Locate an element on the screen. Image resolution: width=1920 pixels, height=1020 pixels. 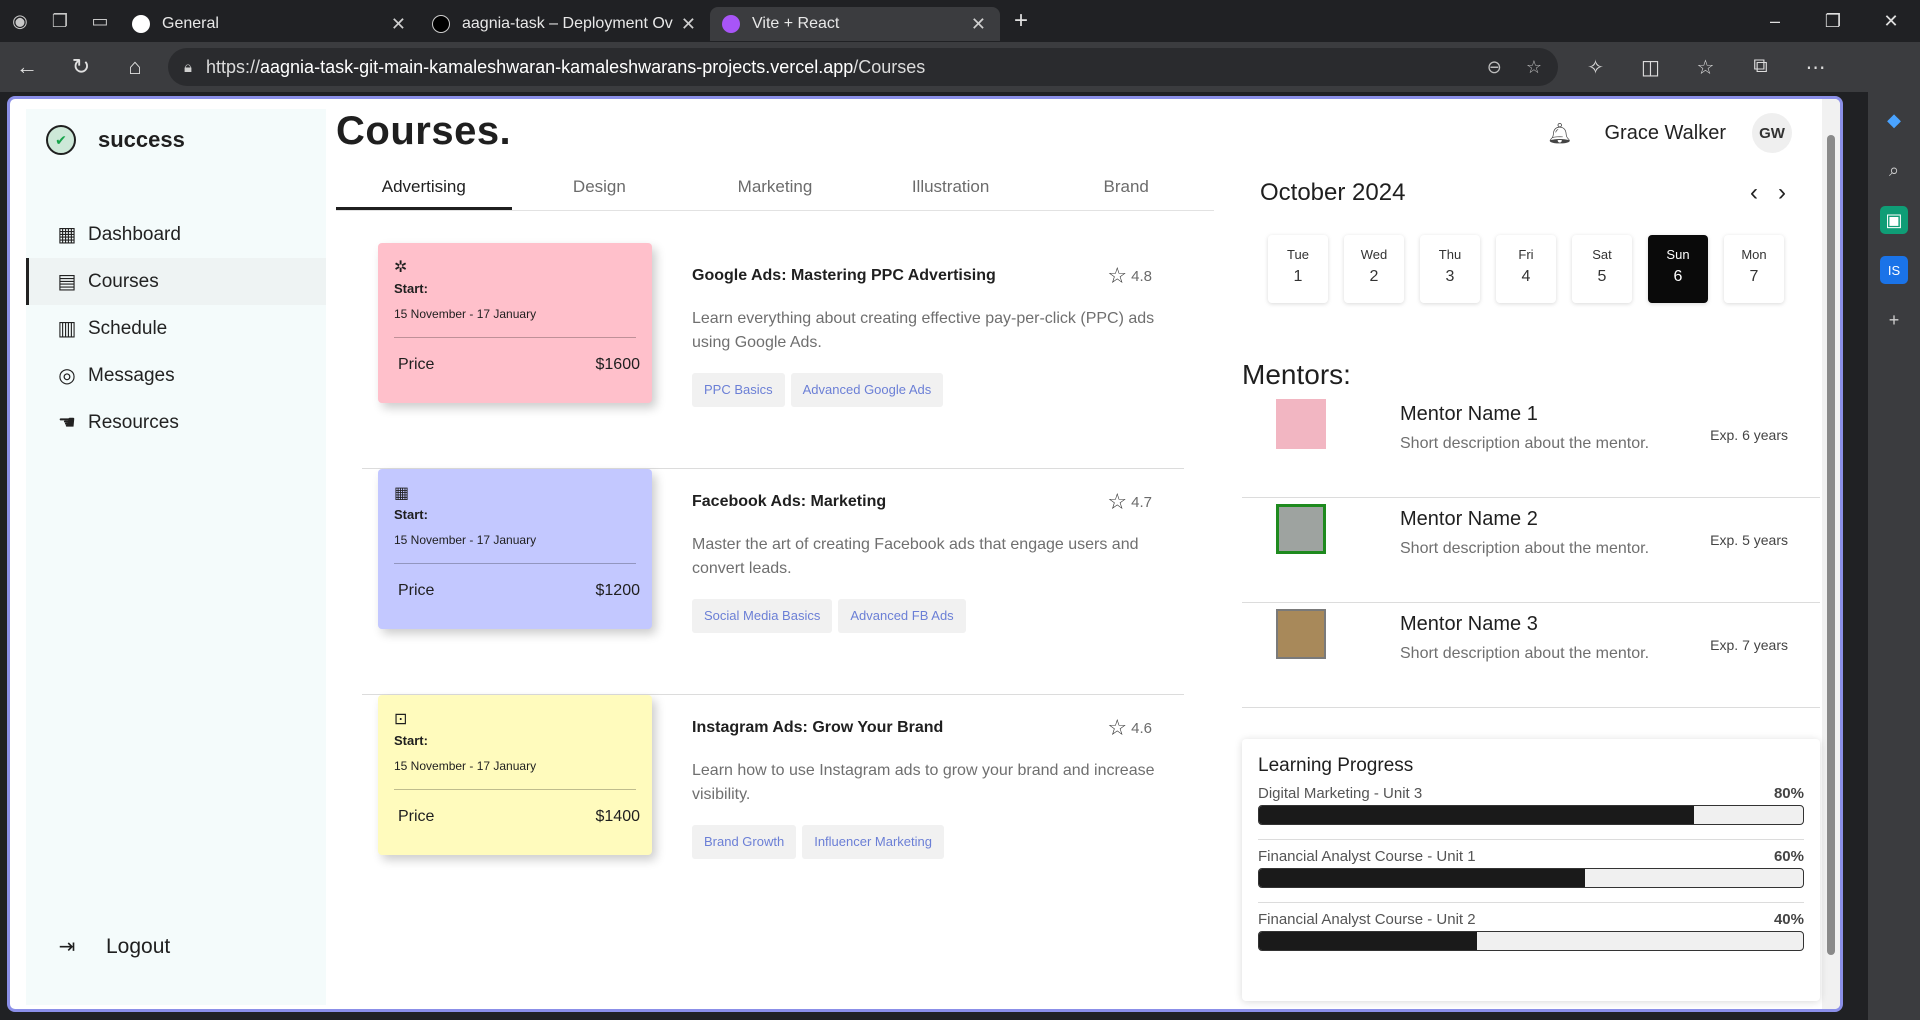
chevron-right-icon: › is located at coordinates (1782, 193).